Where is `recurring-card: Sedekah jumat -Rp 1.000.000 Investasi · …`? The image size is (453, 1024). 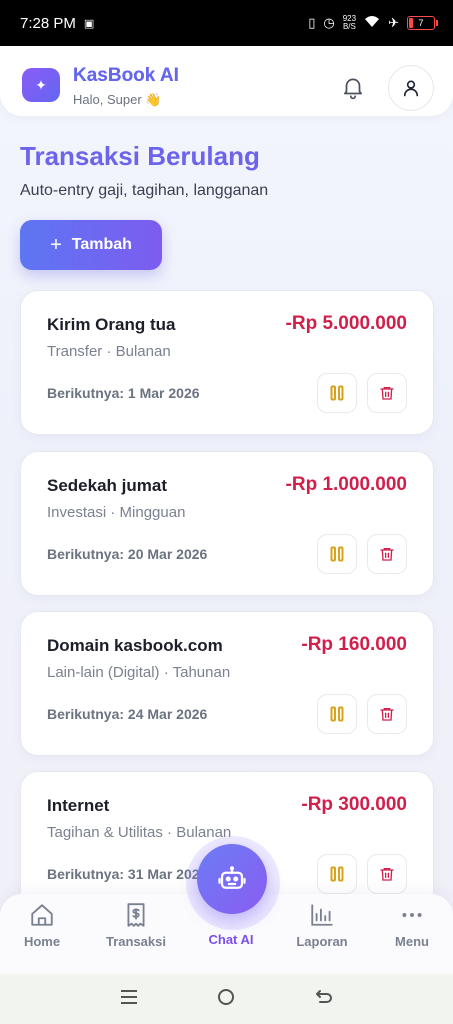 recurring-card: Sedekah jumat -Rp 1.000.000 Investasi · … is located at coordinates (227, 523).